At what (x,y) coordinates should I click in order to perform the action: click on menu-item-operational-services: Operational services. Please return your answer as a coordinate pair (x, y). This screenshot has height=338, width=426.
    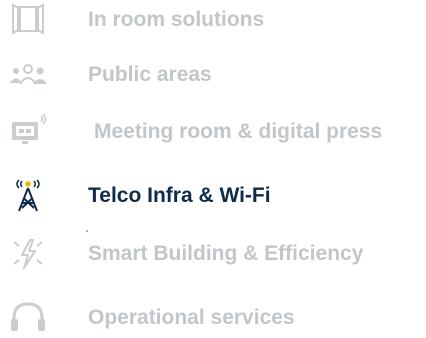
    Looking at the image, I should click on (213, 318).